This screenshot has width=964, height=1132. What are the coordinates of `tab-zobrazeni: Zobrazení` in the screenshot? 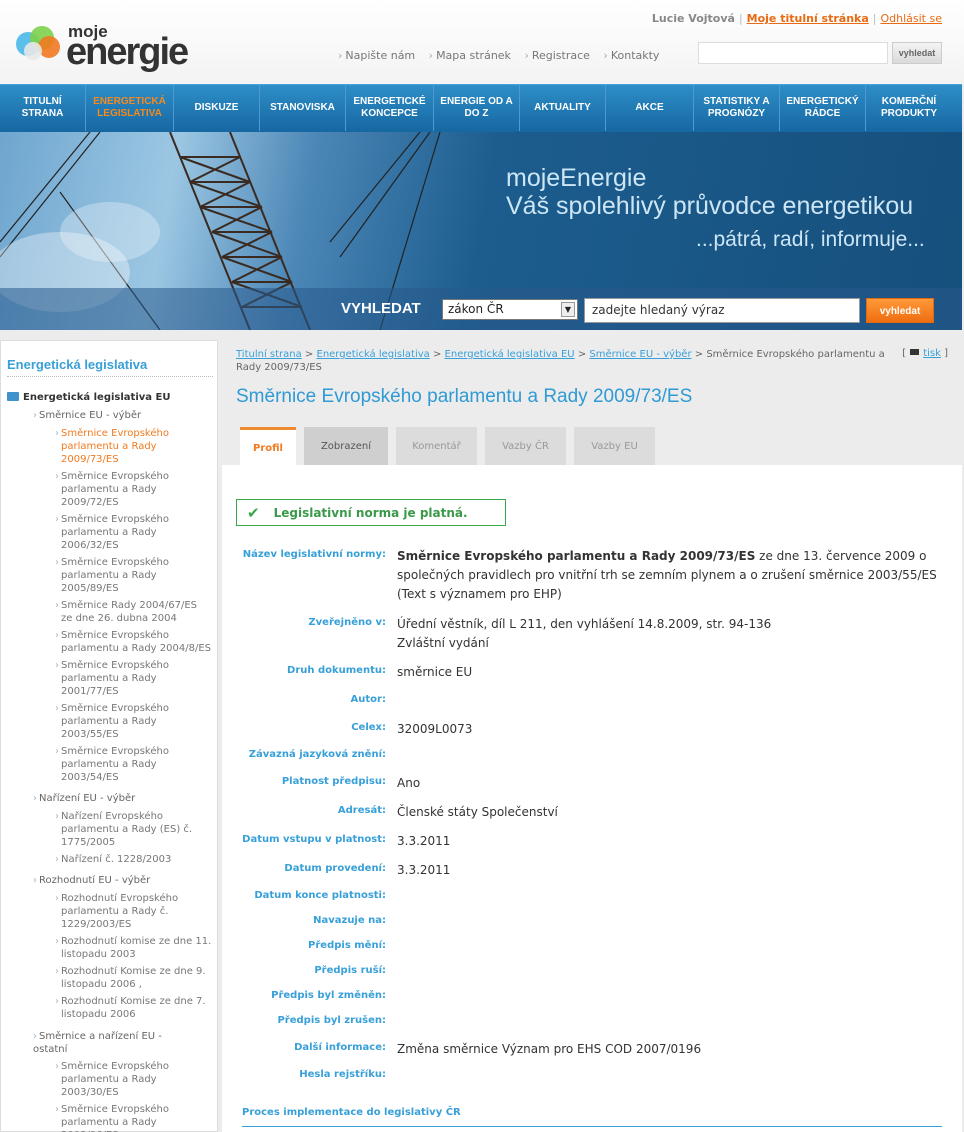 It's located at (346, 446).